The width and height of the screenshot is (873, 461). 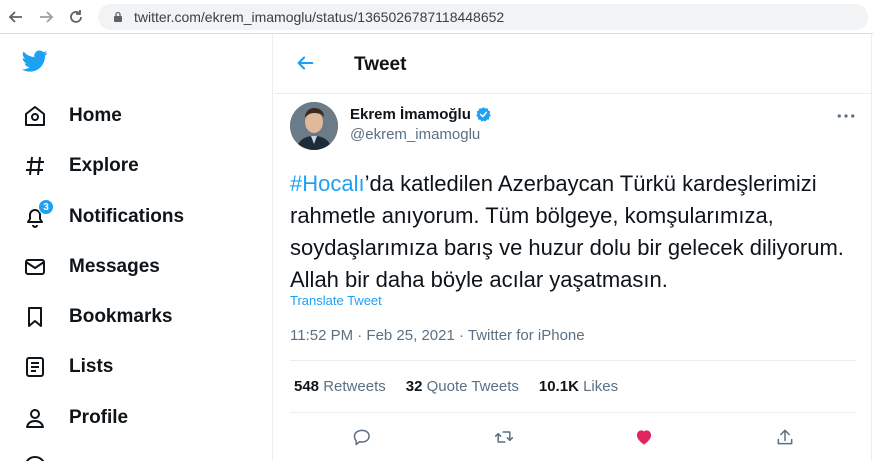 I want to click on tweet-stats: 548 Retweets 32 Quote Tweets 10.1K Likes, so click(x=456, y=386).